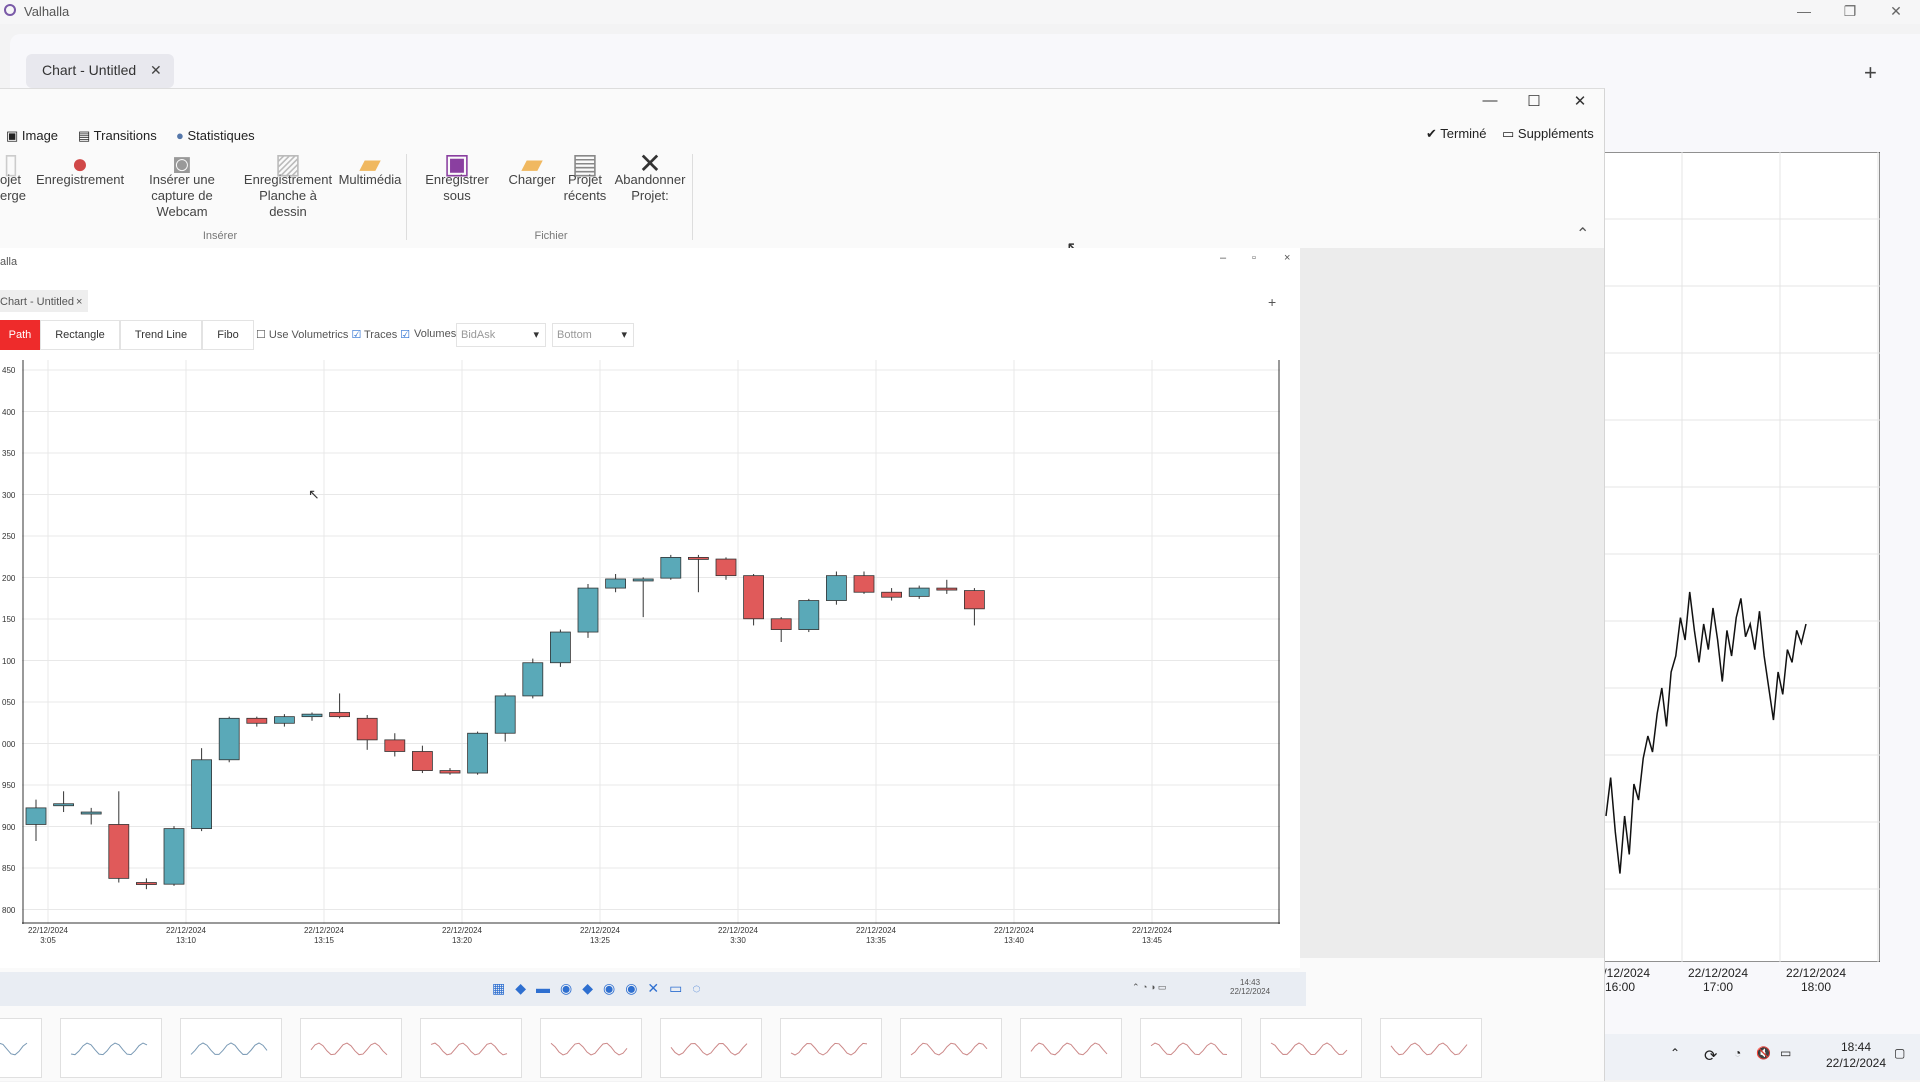  I want to click on inner-close-icon: ×, so click(1287, 258).